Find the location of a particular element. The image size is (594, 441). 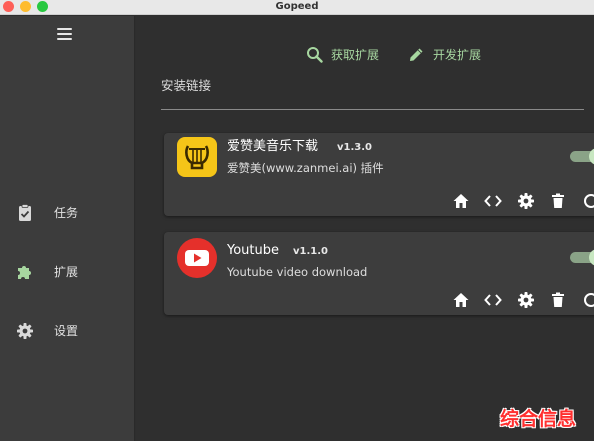

extension-card: Youtube v1.1.0 Youtube video download is located at coordinates (379, 273).